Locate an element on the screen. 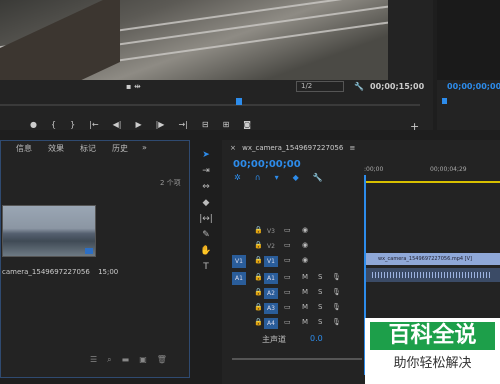 This screenshot has width=500, height=384. source-patch: V1 is located at coordinates (239, 261).